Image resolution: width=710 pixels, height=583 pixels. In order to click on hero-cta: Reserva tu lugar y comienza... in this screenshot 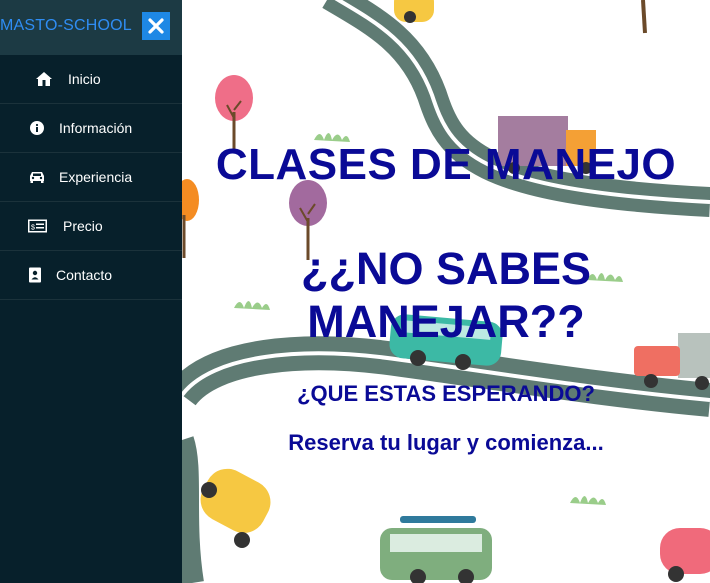, I will do `click(446, 442)`.